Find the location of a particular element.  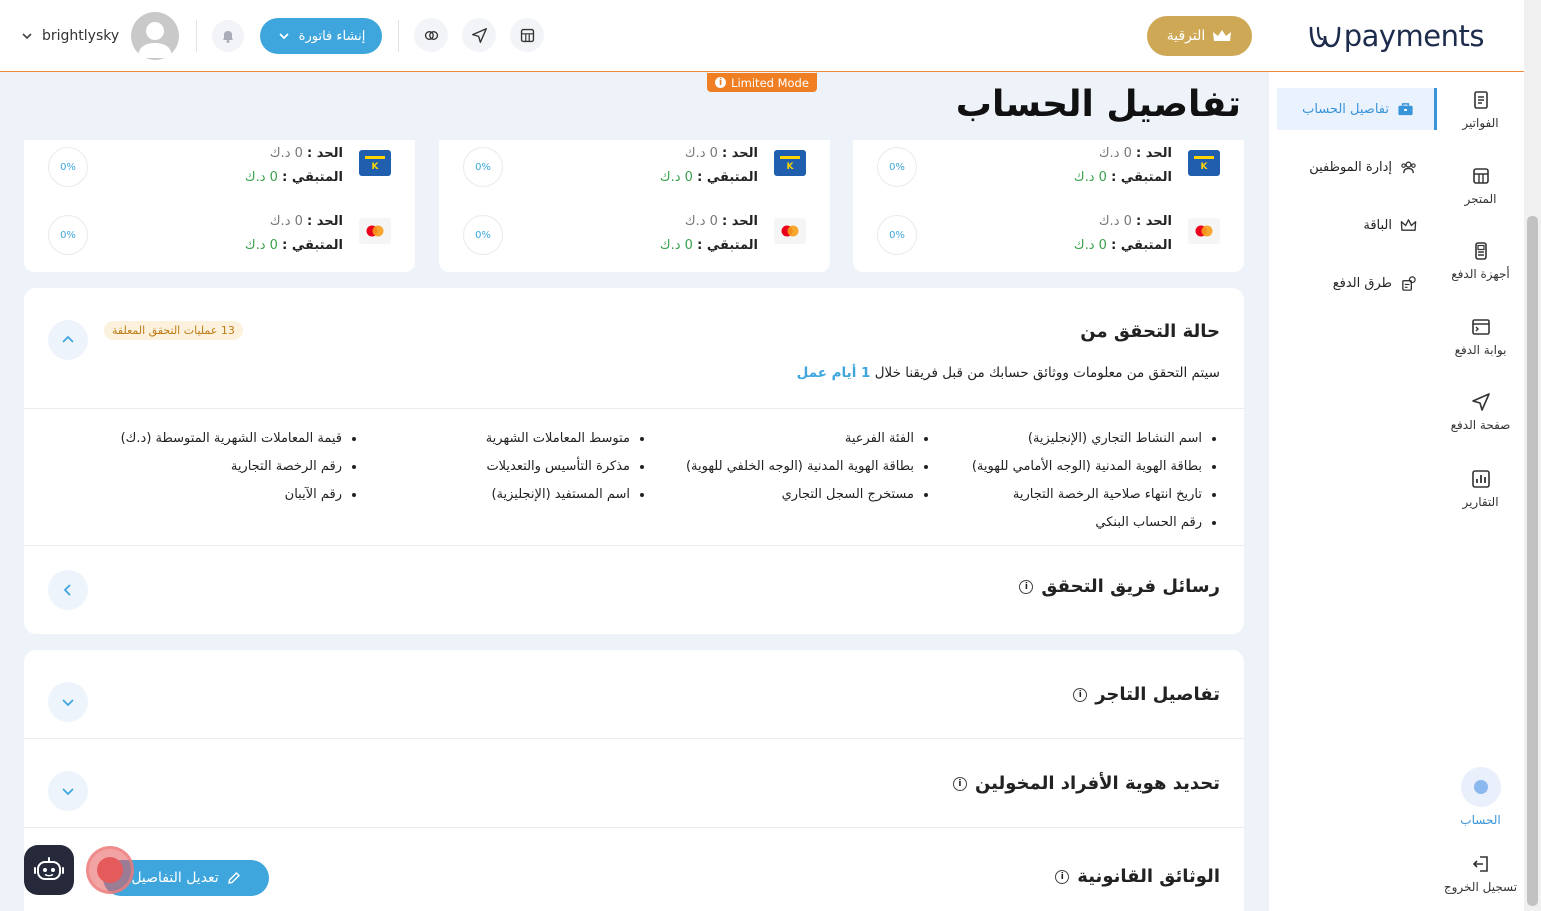

crown-icon is located at coordinates (1222, 35).